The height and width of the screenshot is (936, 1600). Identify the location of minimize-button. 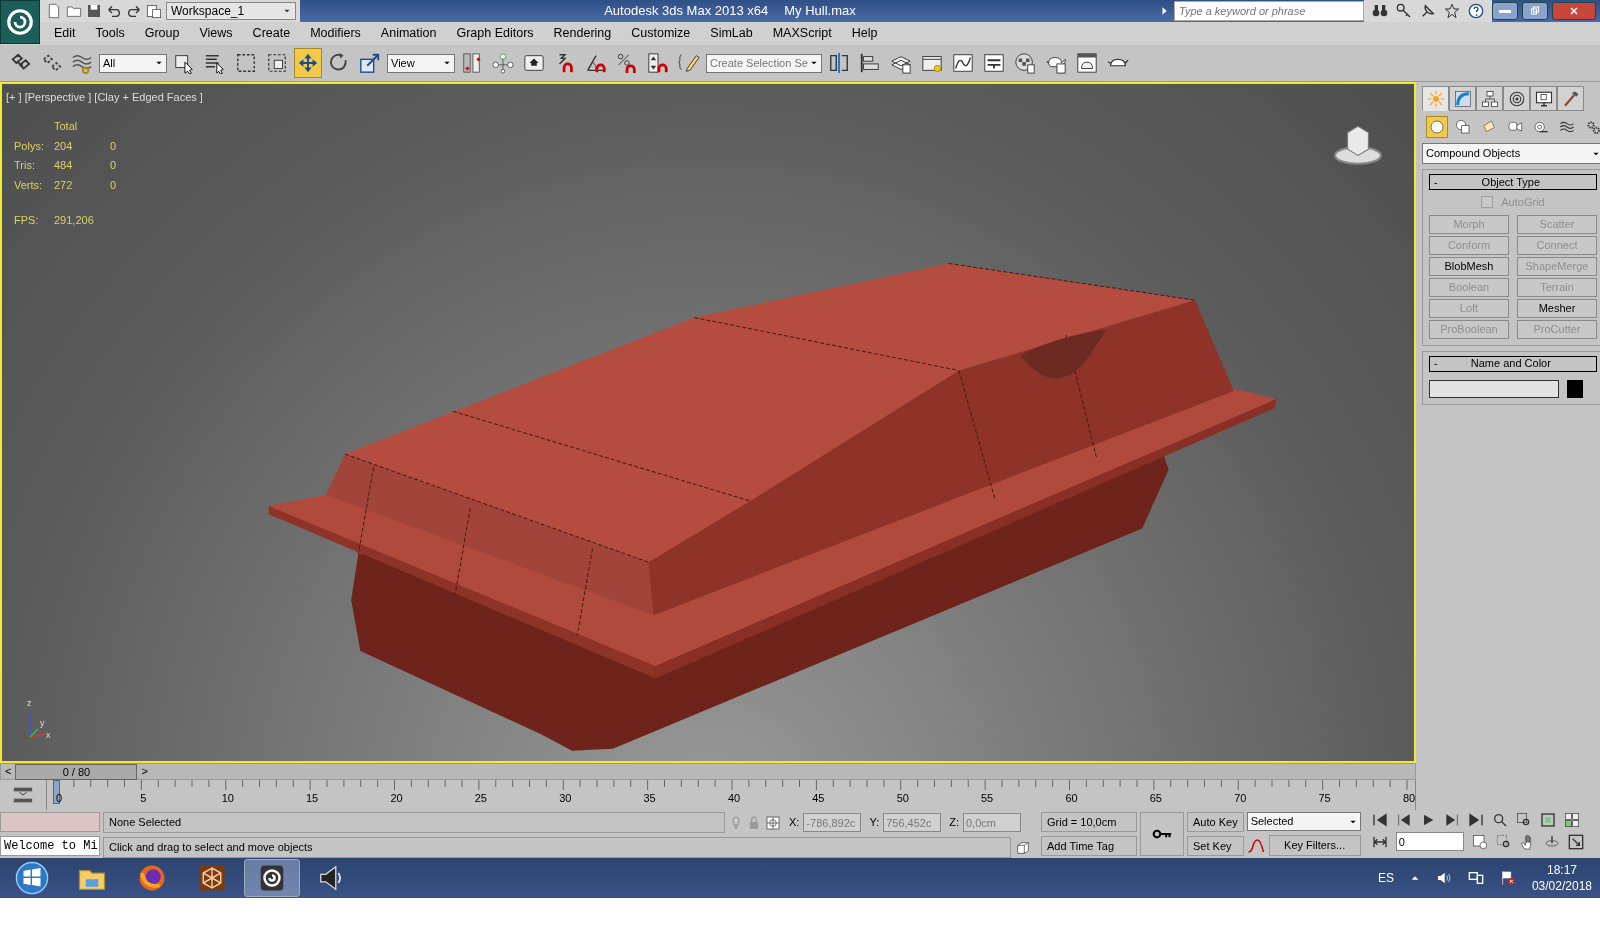
(1505, 11).